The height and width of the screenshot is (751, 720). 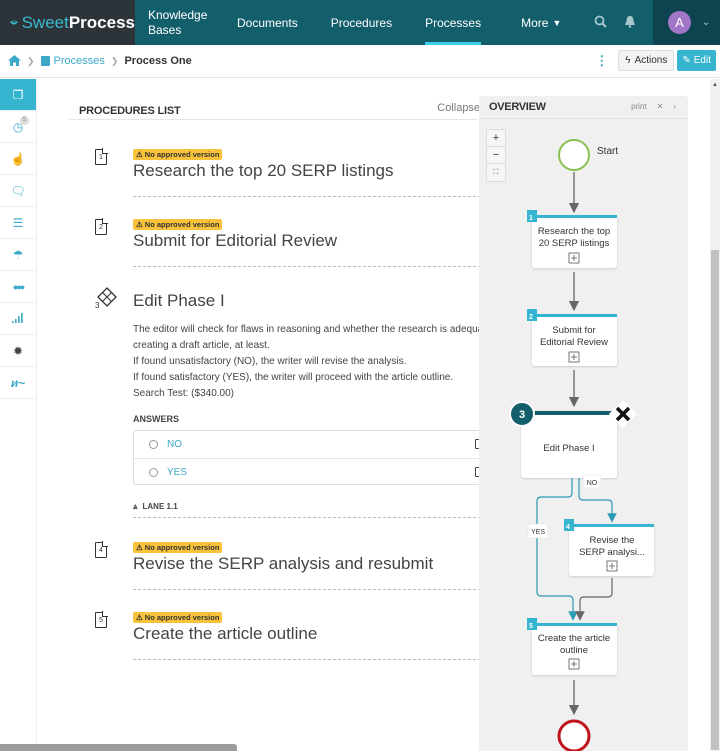 I want to click on document-icon: 4, so click(x=101, y=549).